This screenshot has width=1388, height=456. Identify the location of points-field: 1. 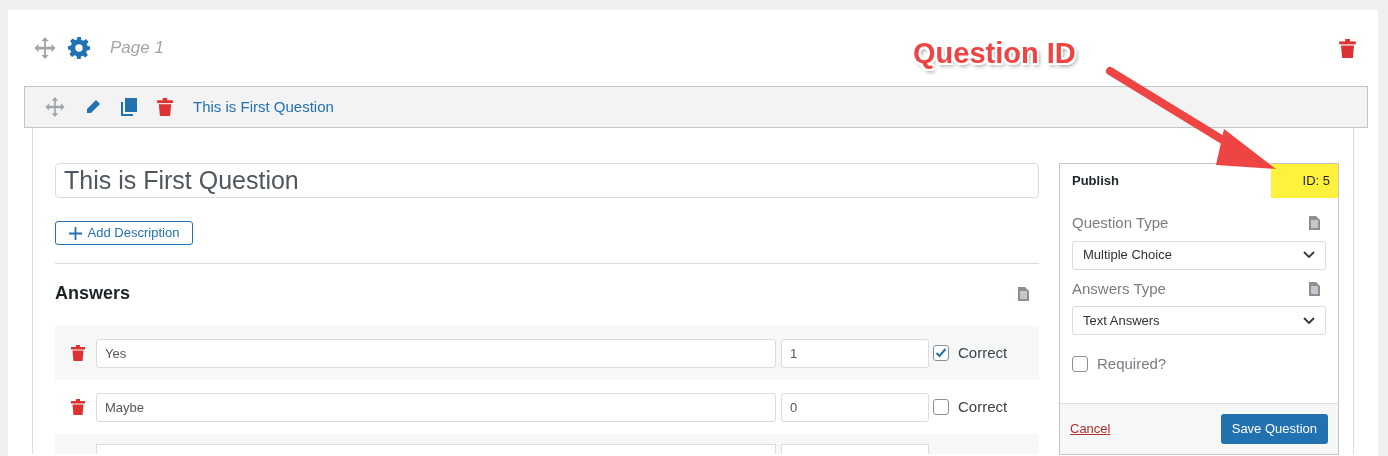
(855, 353).